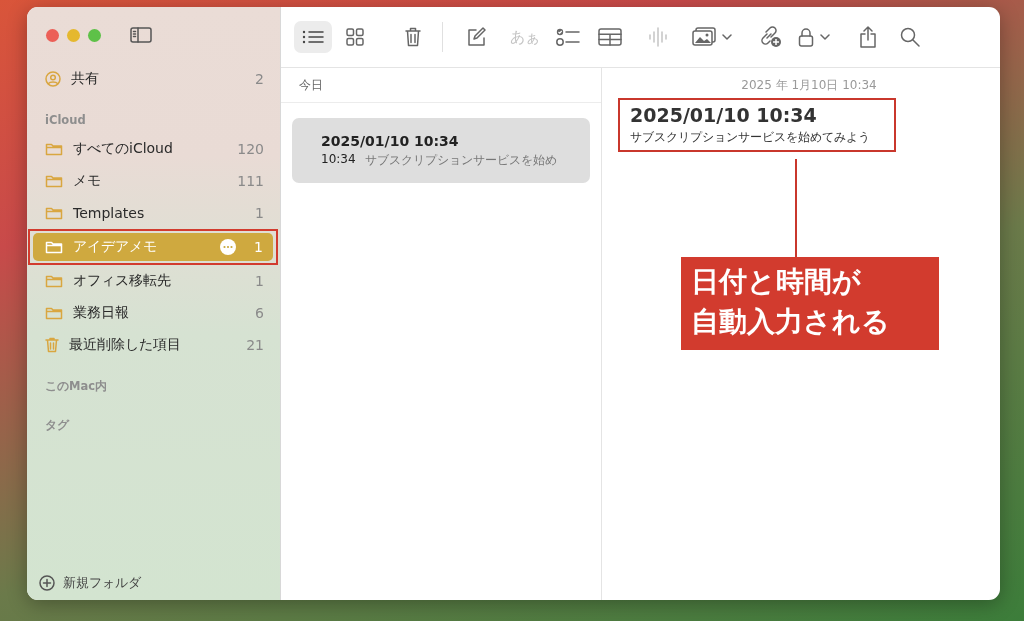 The image size is (1024, 621). Describe the element at coordinates (806, 37) in the screenshot. I see `lock-icon` at that location.